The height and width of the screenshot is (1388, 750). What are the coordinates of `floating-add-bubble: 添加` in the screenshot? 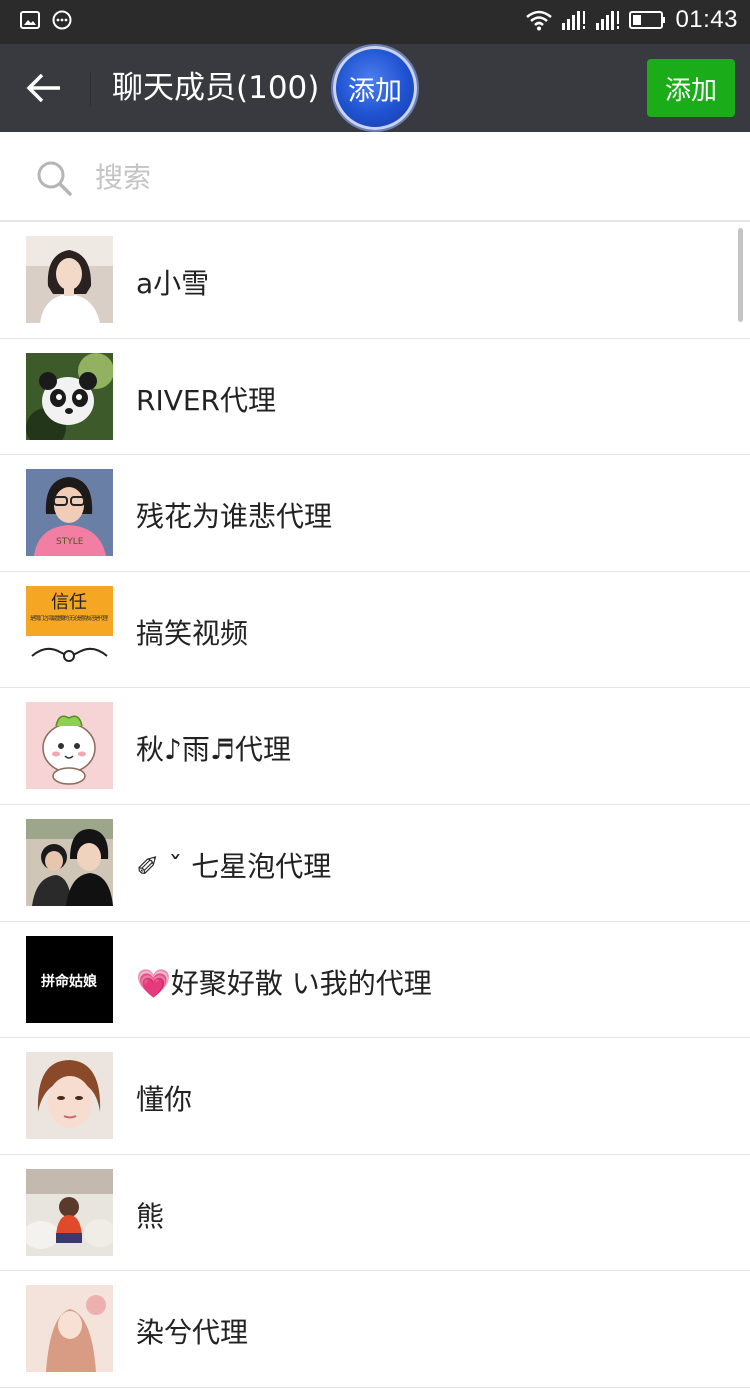 It's located at (375, 88).